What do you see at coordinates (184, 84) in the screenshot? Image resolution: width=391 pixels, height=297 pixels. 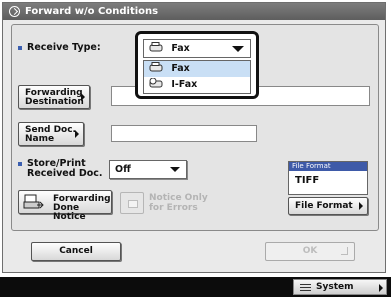 I see `option-ifax-label: I-Fax` at bounding box center [184, 84].